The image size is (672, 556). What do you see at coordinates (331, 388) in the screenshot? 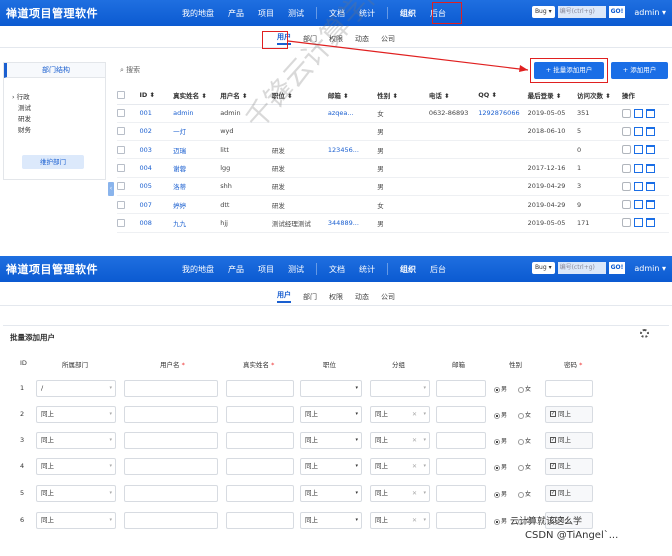
I see `role-select: ▾` at bounding box center [331, 388].